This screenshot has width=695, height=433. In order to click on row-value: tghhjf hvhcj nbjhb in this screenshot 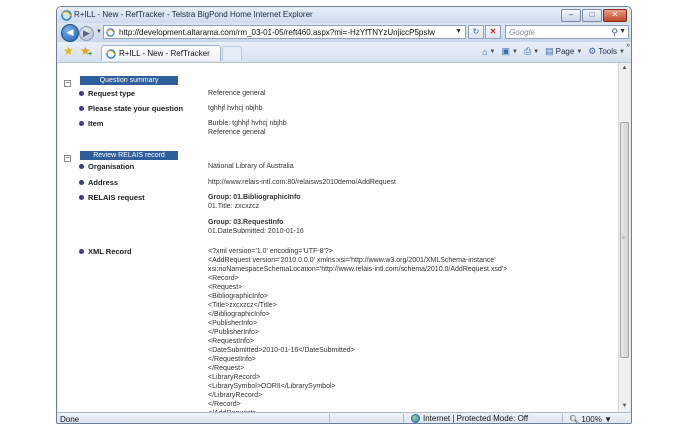, I will do `click(235, 108)`.